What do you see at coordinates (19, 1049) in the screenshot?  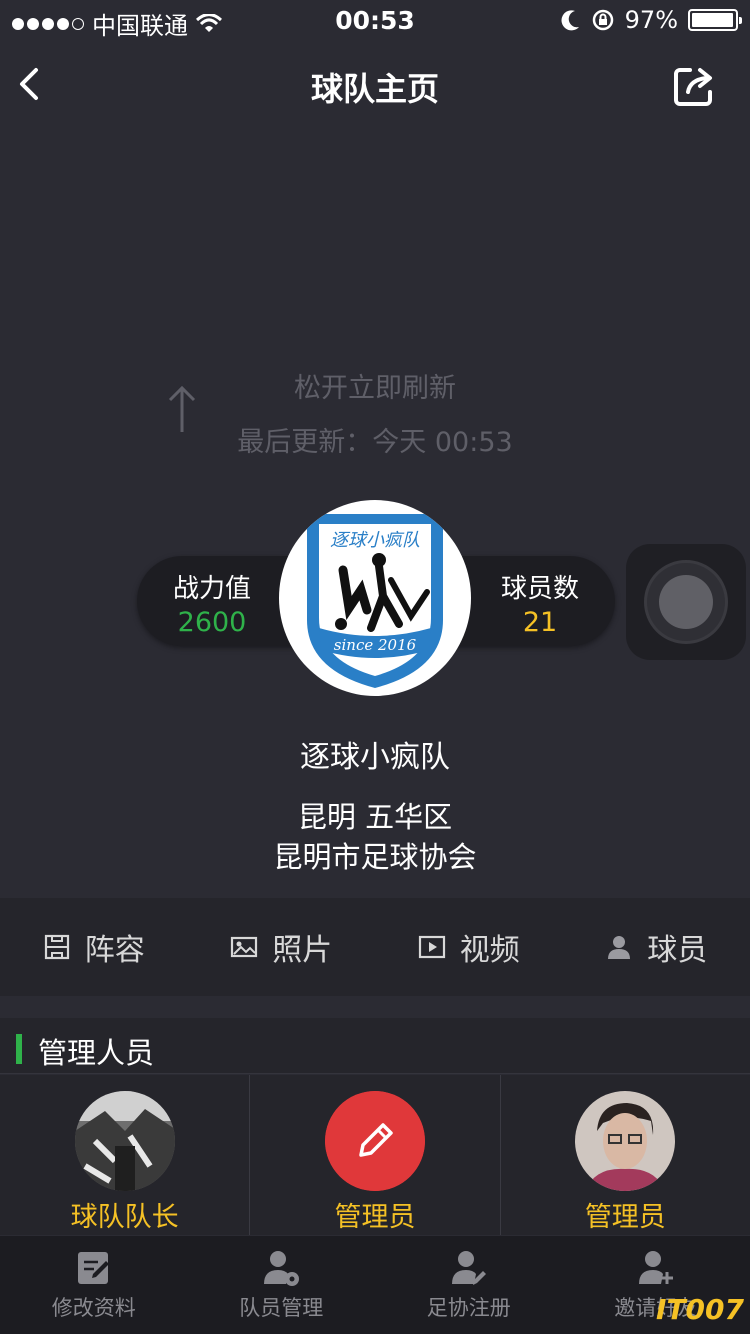 I see `section-accent-bar` at bounding box center [19, 1049].